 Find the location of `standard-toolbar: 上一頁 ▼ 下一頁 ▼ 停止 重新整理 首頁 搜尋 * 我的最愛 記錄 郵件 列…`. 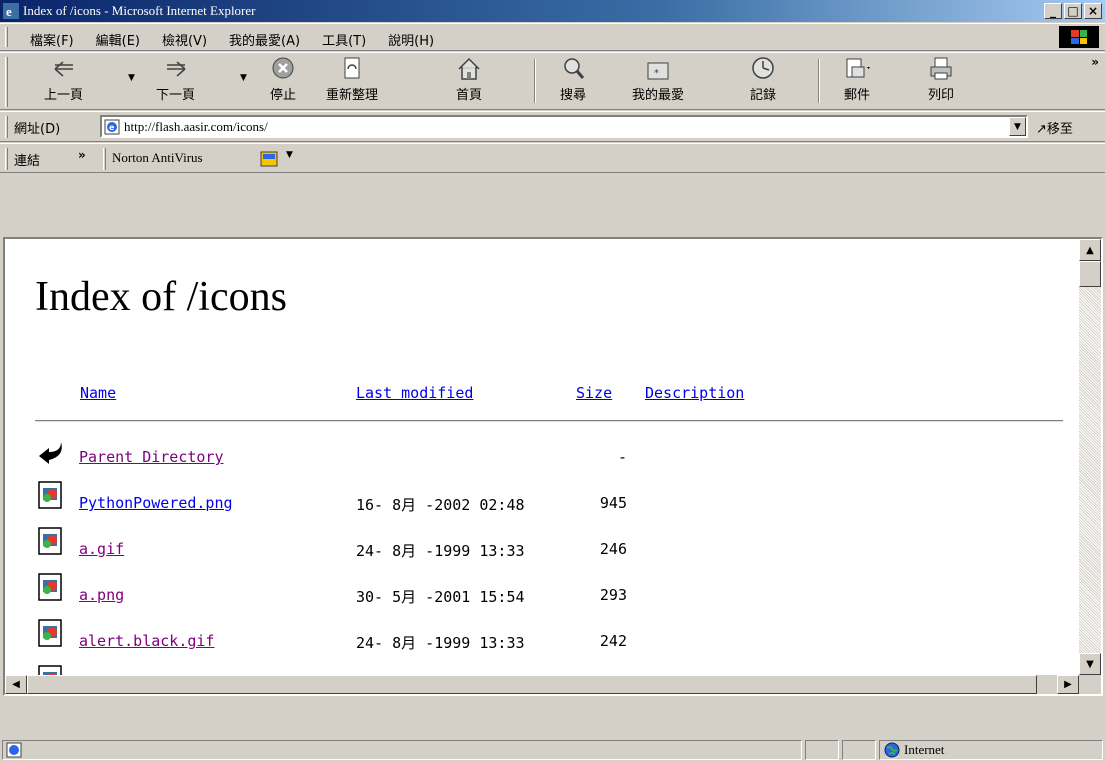

standard-toolbar: 上一頁 ▼ 下一頁 ▼ 停止 重新整理 首頁 搜尋 * 我的最愛 記錄 郵件 列… is located at coordinates (552, 81).